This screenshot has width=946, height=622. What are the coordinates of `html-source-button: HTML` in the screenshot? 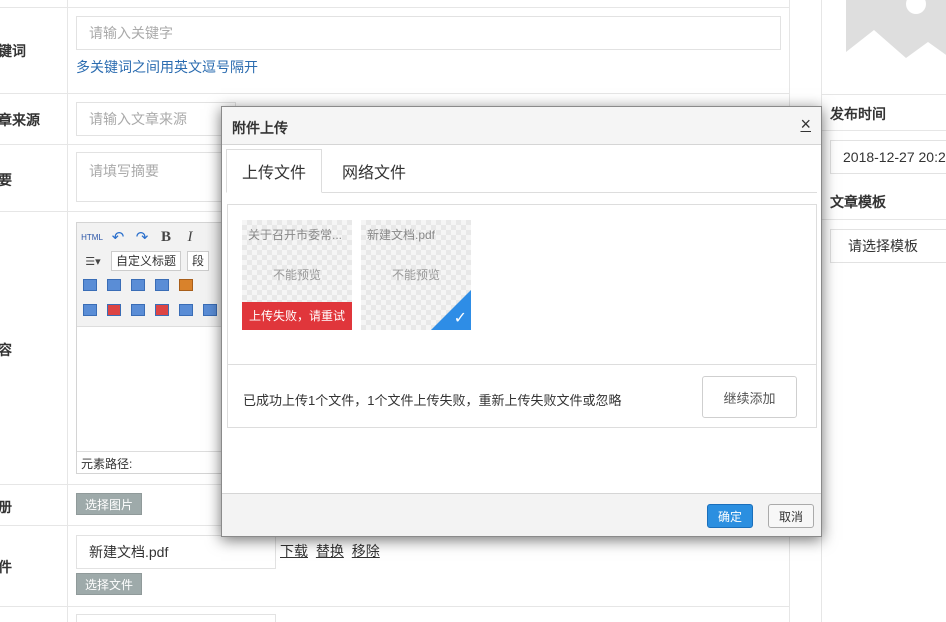 It's located at (92, 237).